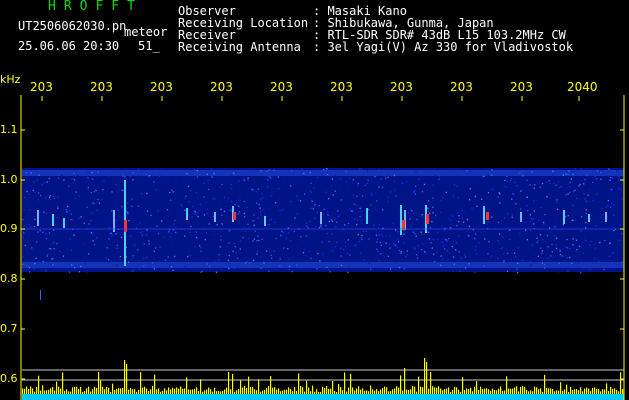  What do you see at coordinates (323, 376) in the screenshot?
I see `echo-histogram` at bounding box center [323, 376].